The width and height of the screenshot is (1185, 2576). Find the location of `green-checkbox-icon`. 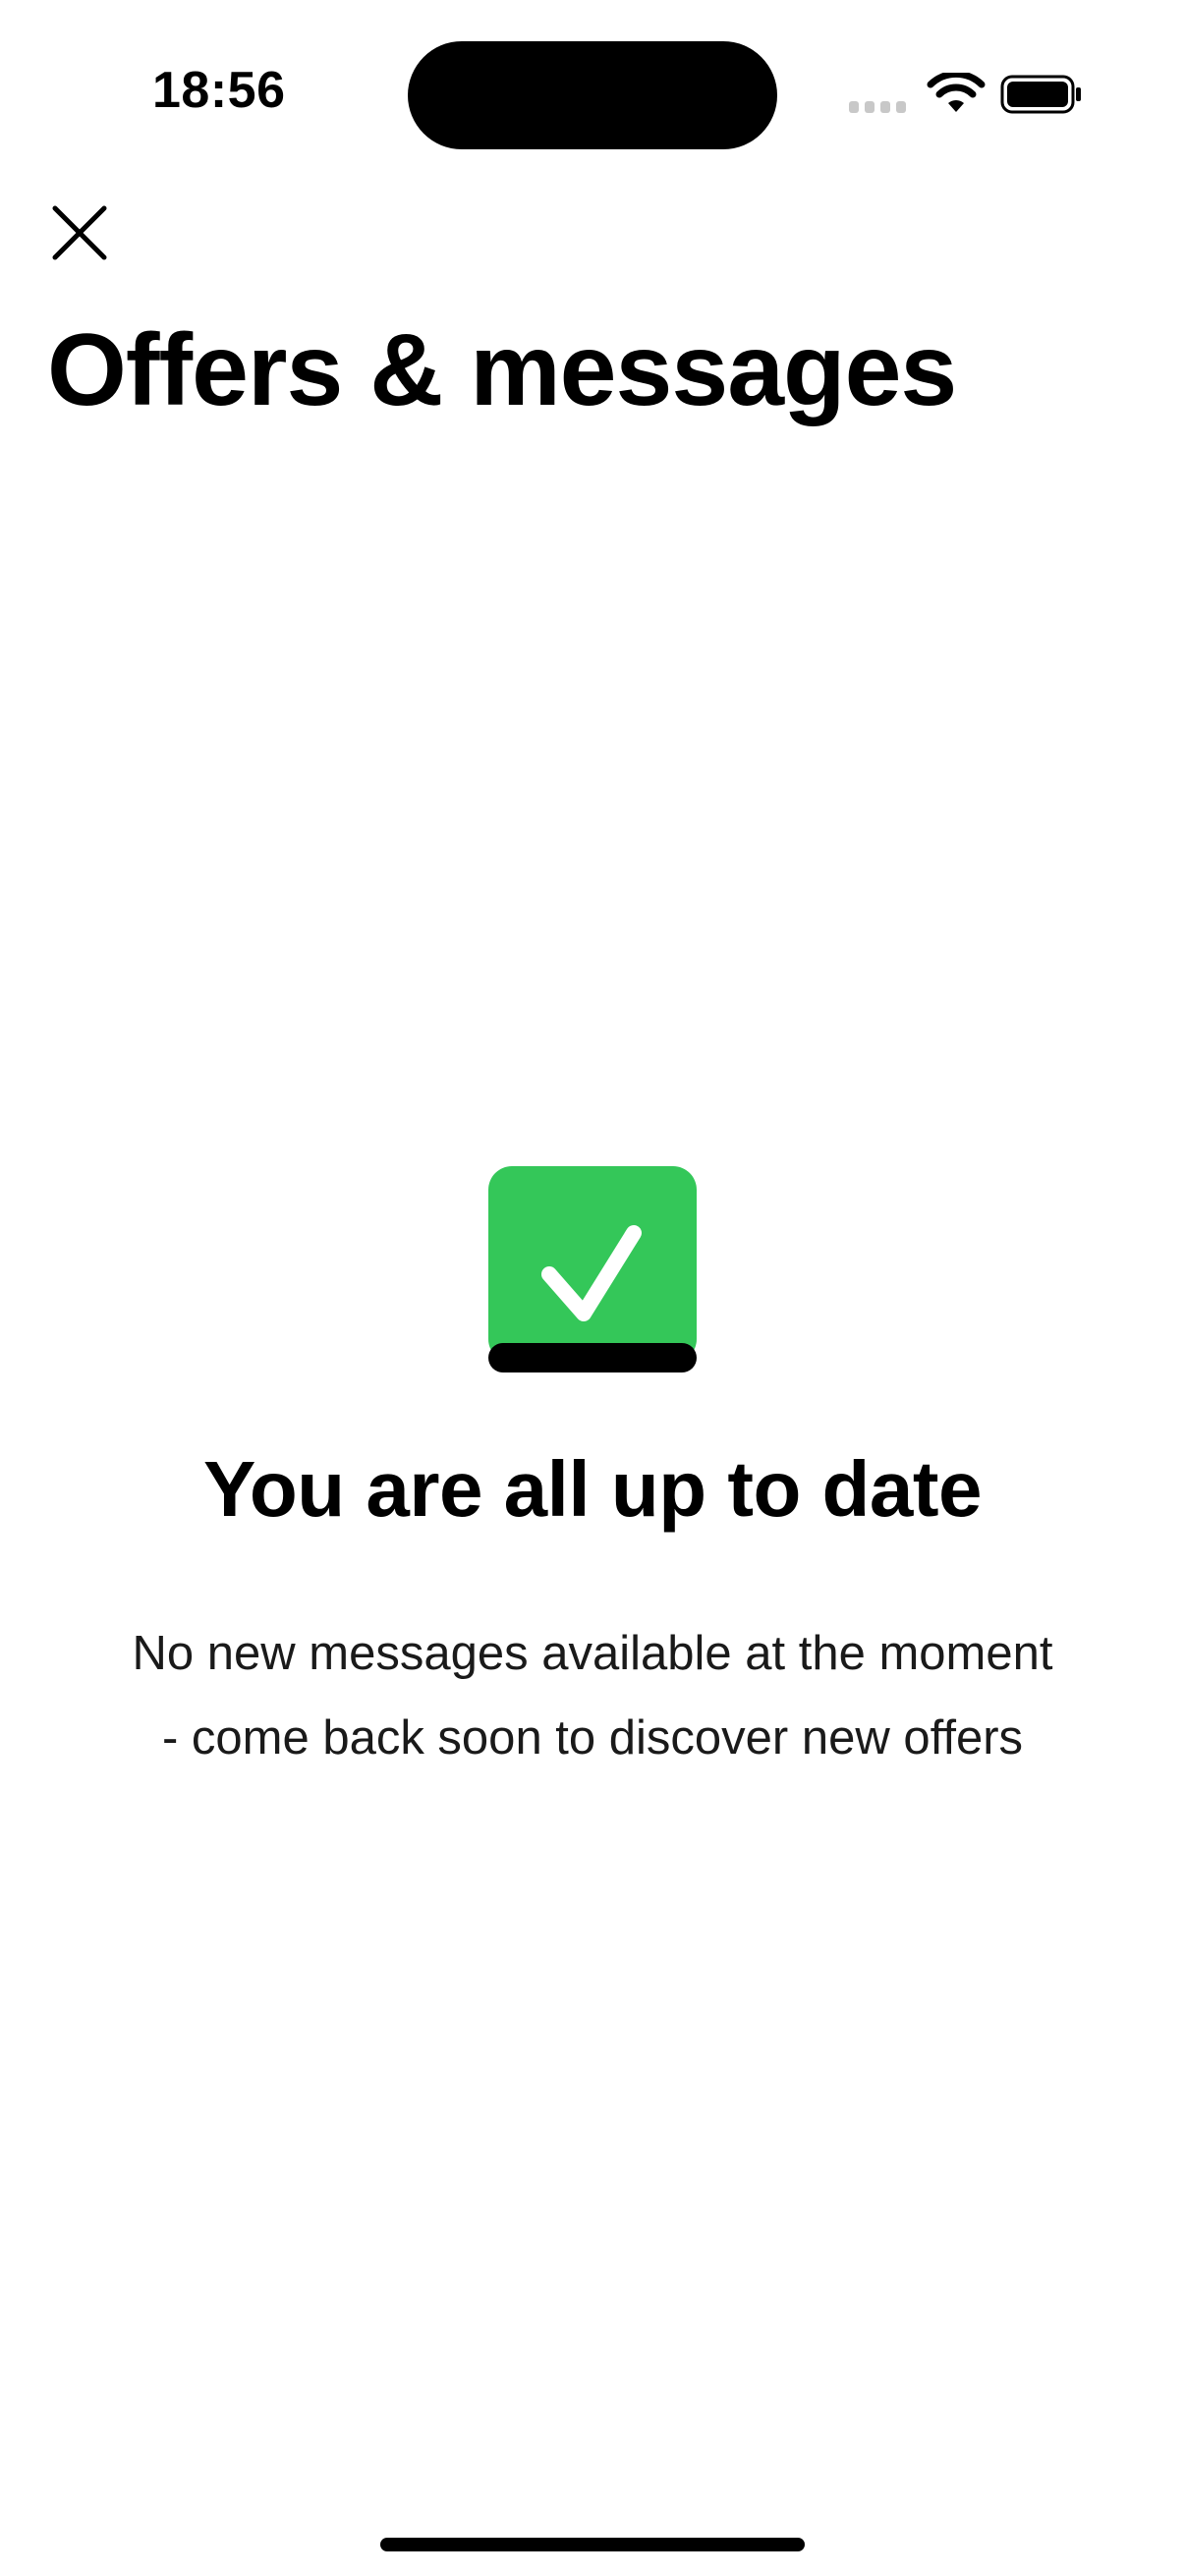

green-checkbox-icon is located at coordinates (592, 1269).